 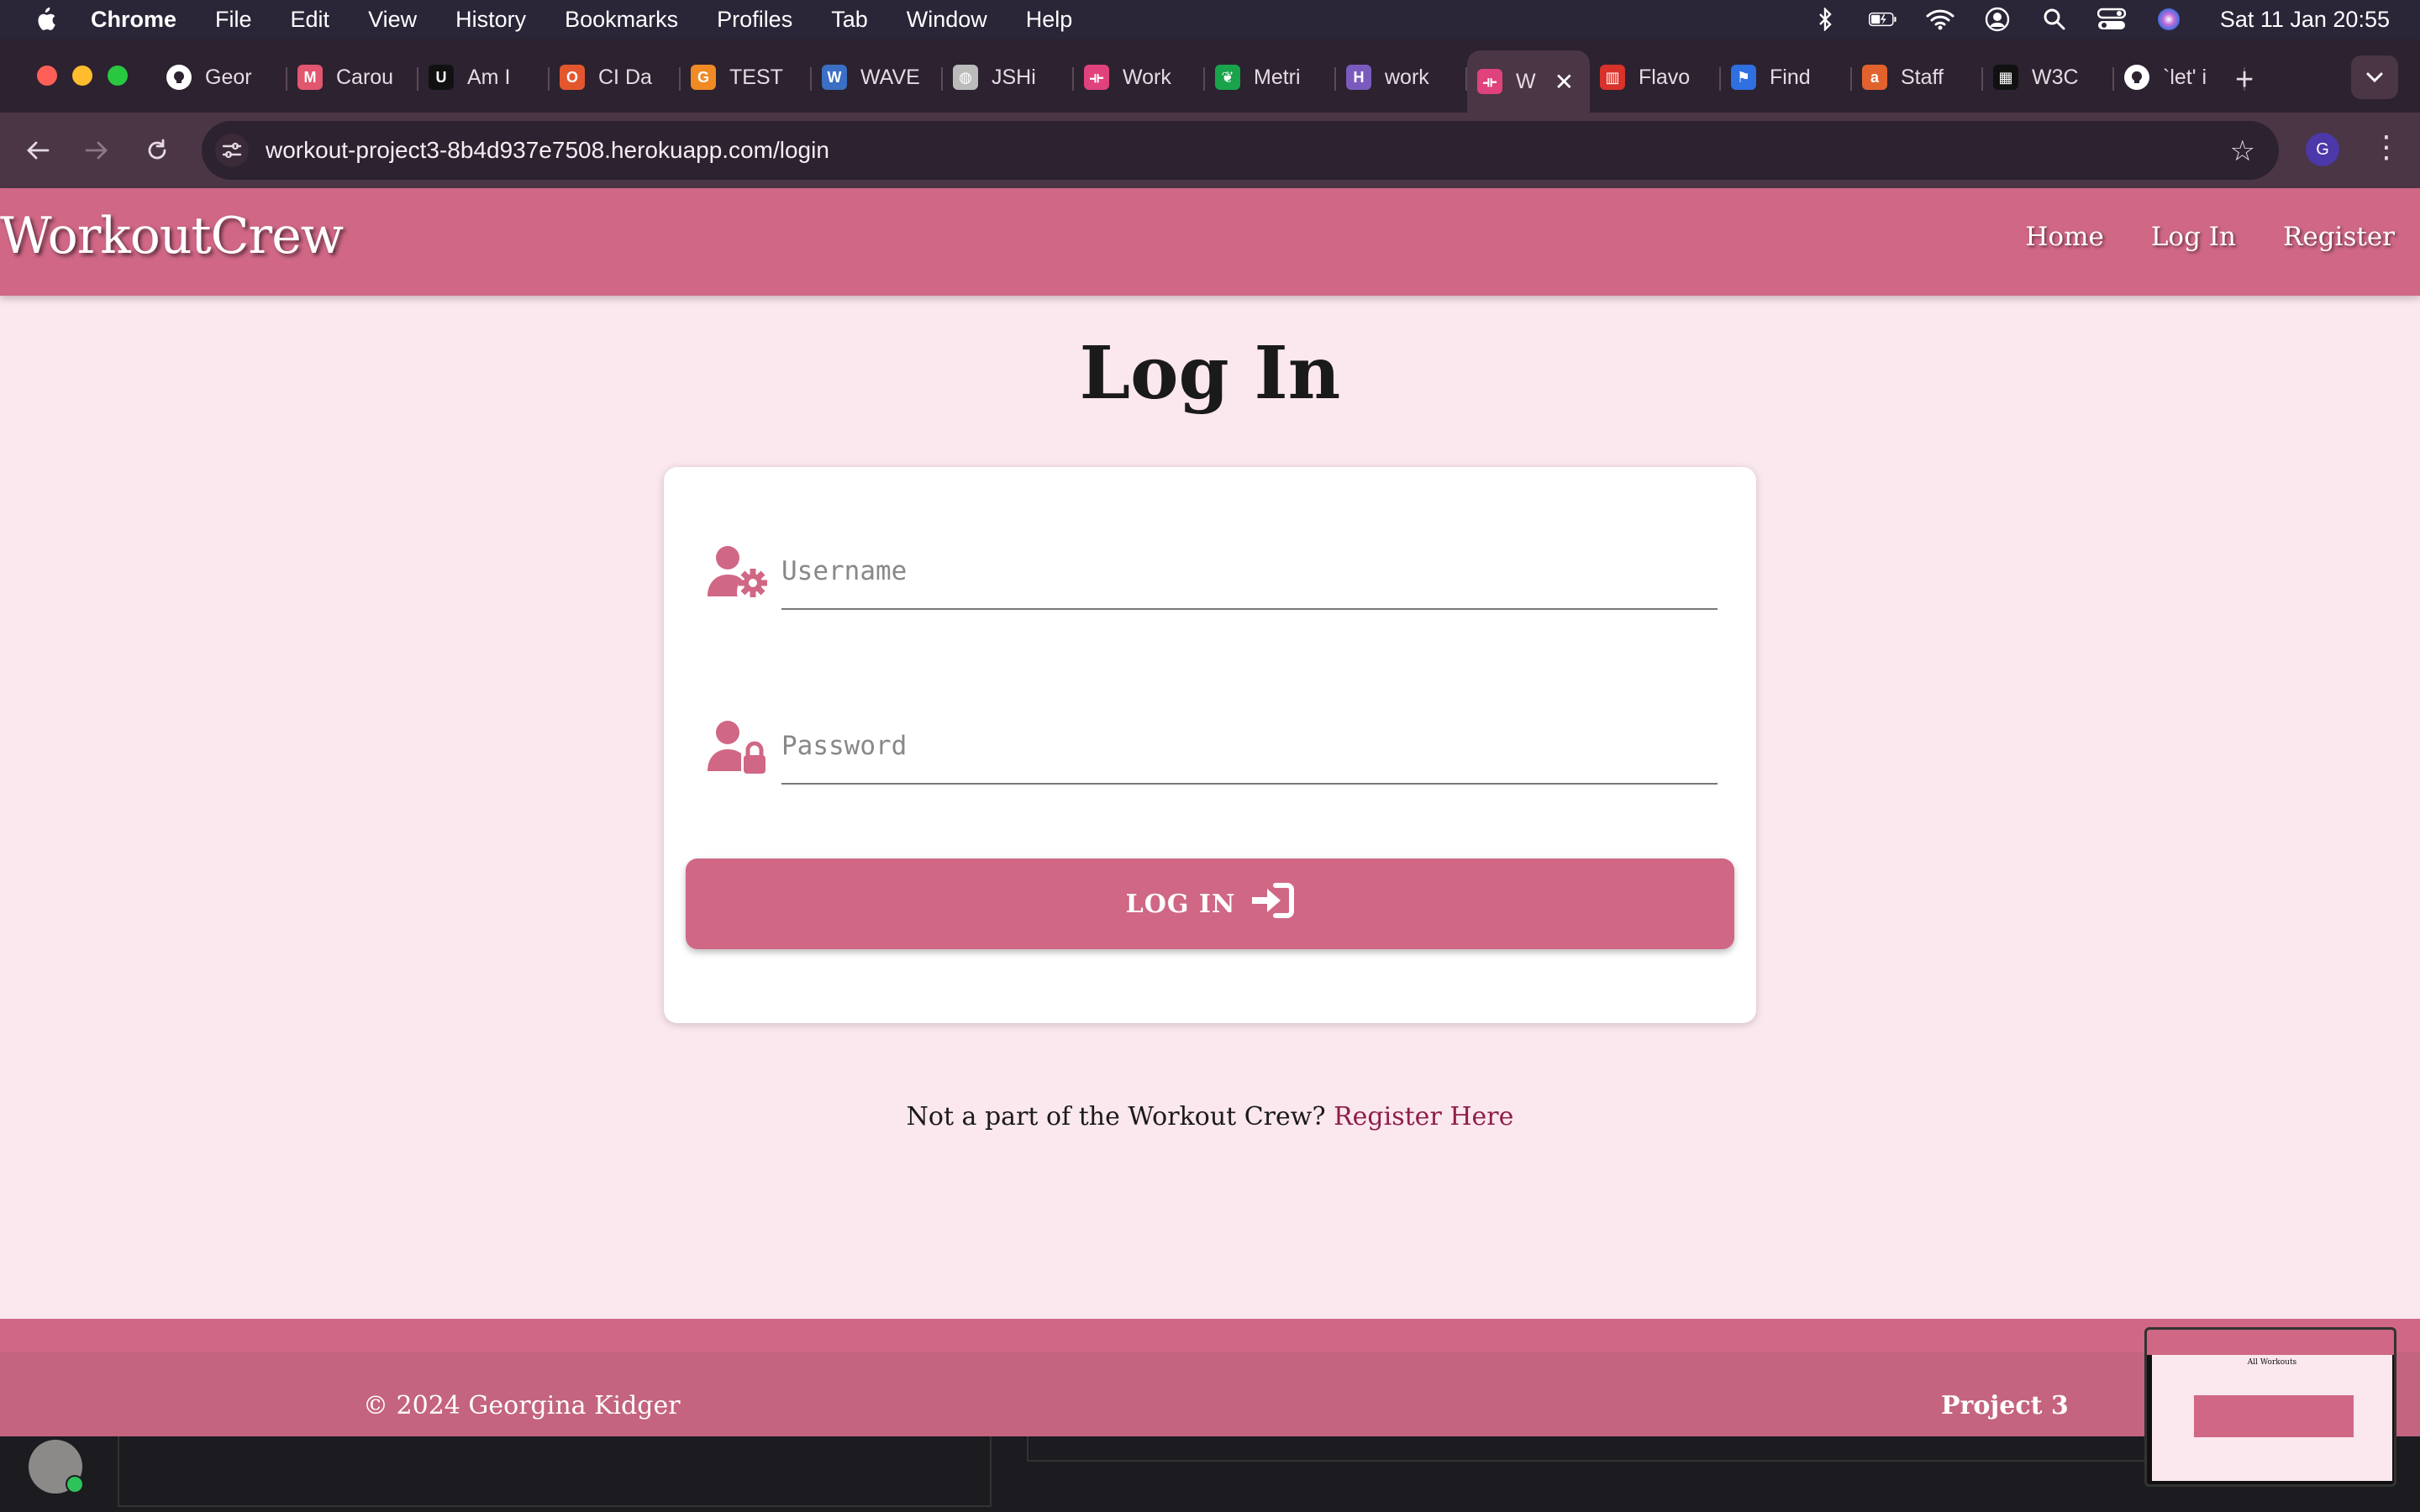 I want to click on spotlight-search-icon, so click(x=2054, y=19).